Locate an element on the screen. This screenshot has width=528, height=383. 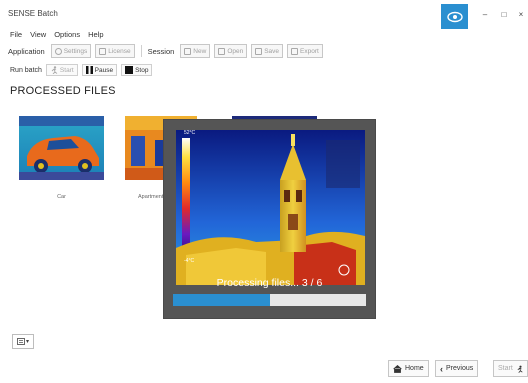
folder-icon is located at coordinates (222, 51).